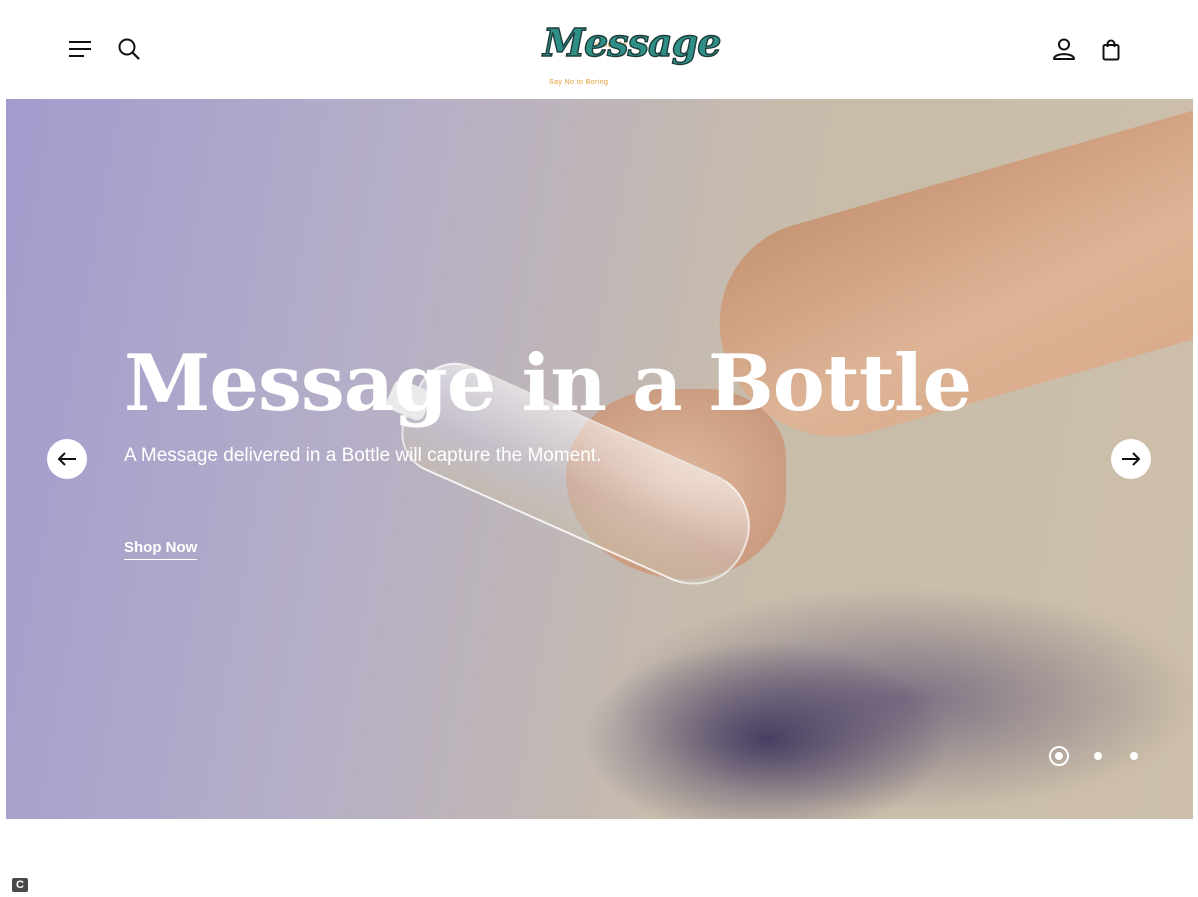 This screenshot has width=1198, height=897. I want to click on menu-icon, so click(80, 49).